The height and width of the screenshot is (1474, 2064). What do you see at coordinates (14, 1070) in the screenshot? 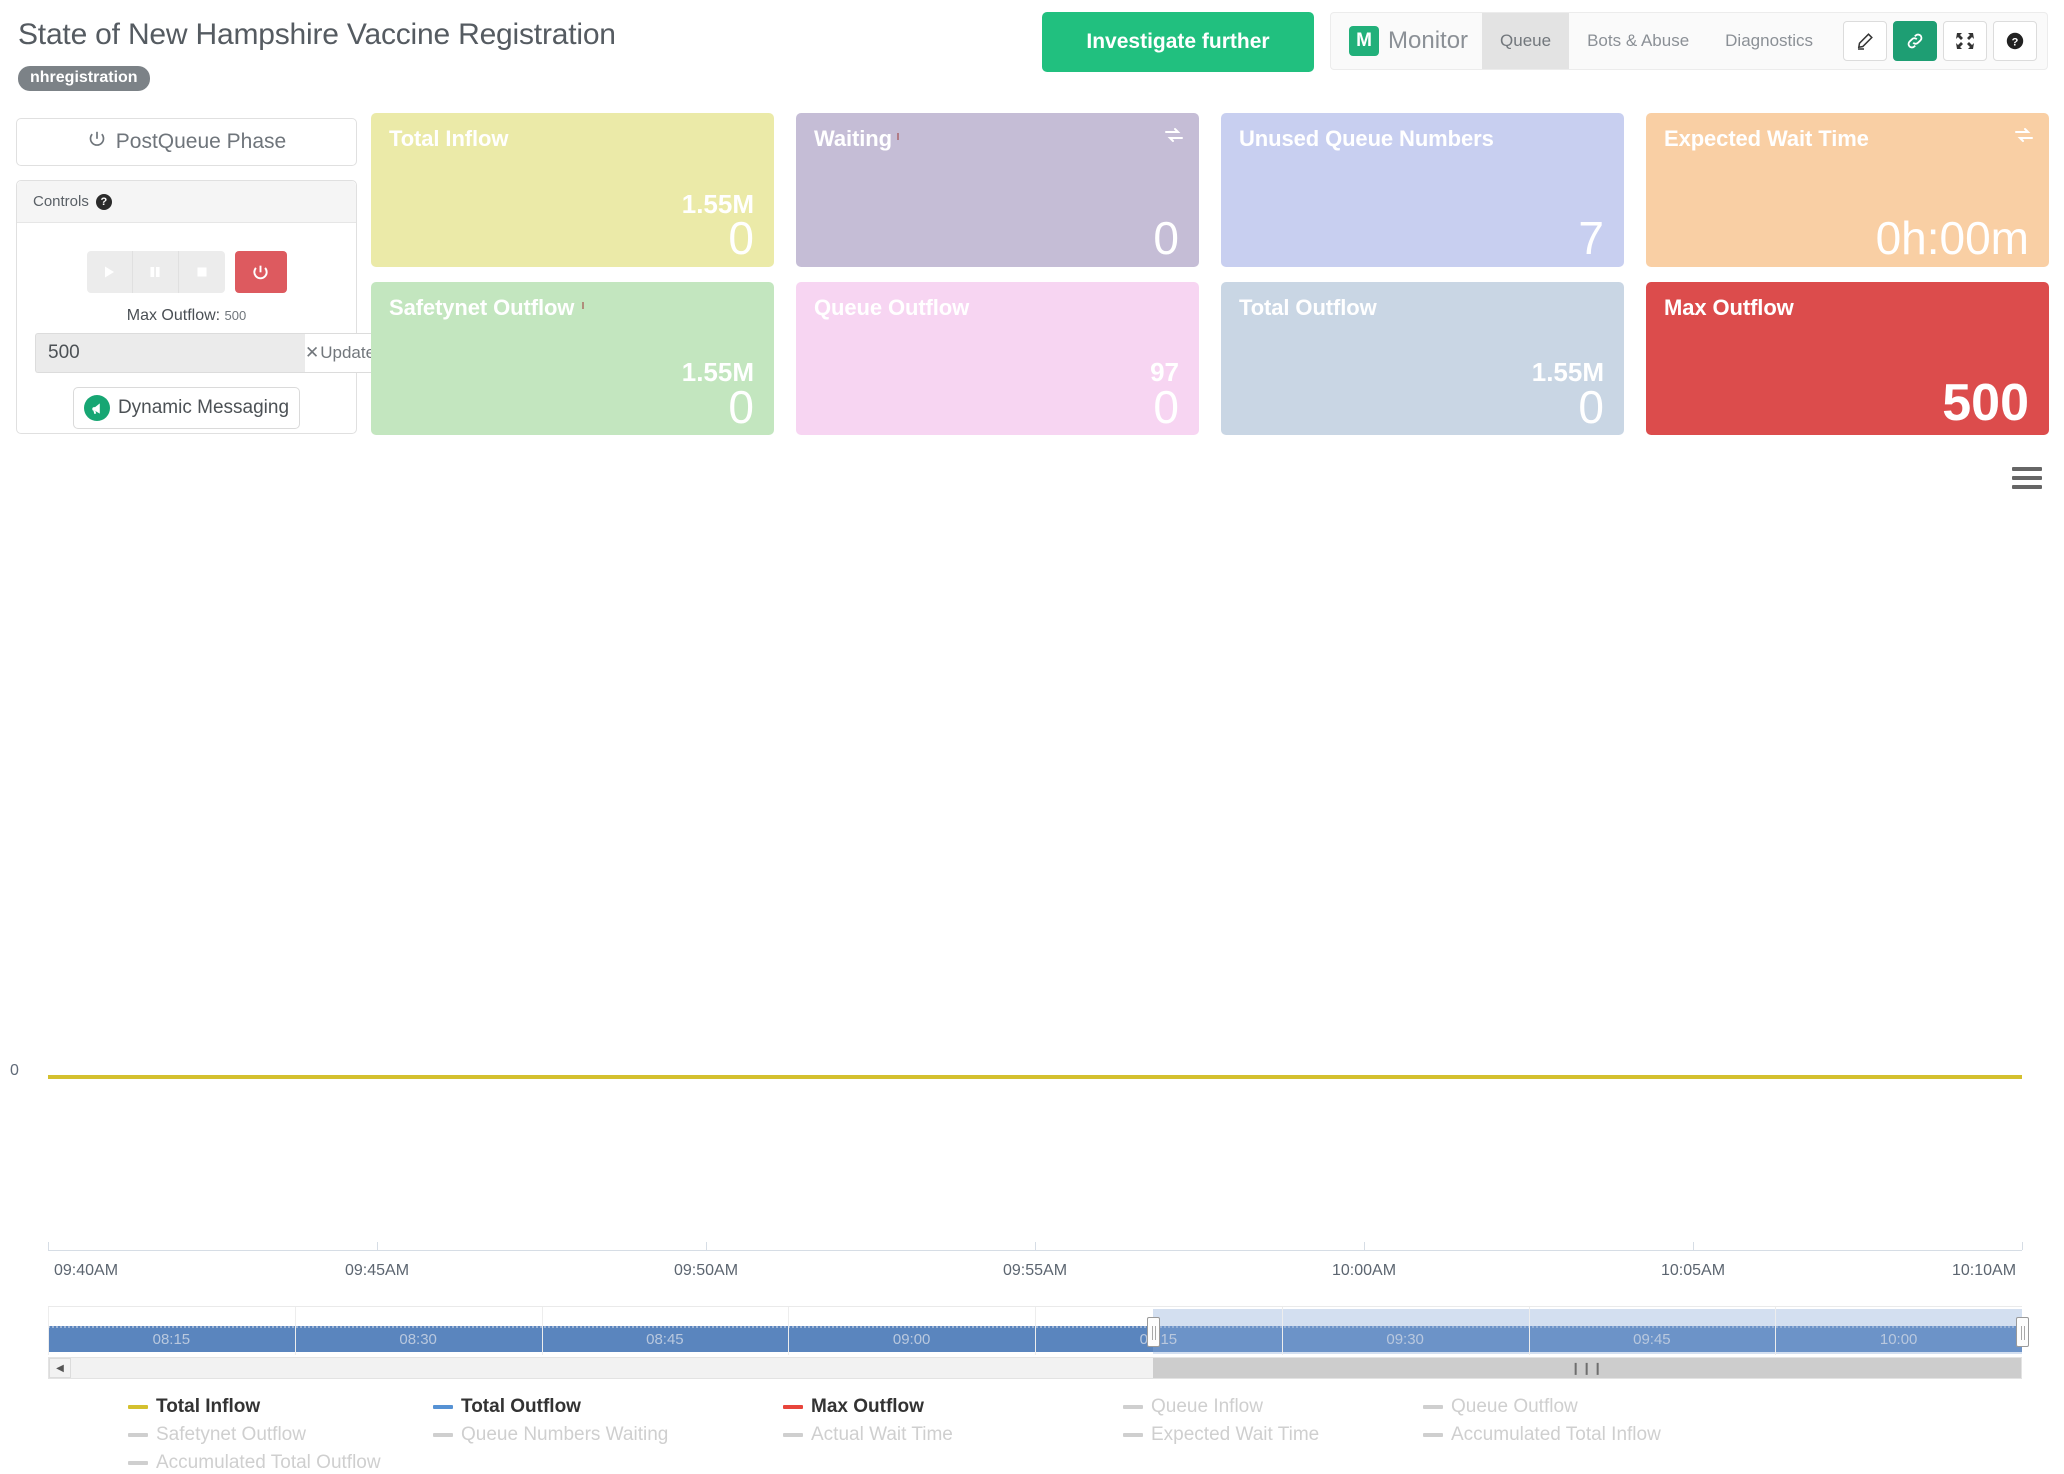
I see `y-axis-tick-label: 0` at bounding box center [14, 1070].